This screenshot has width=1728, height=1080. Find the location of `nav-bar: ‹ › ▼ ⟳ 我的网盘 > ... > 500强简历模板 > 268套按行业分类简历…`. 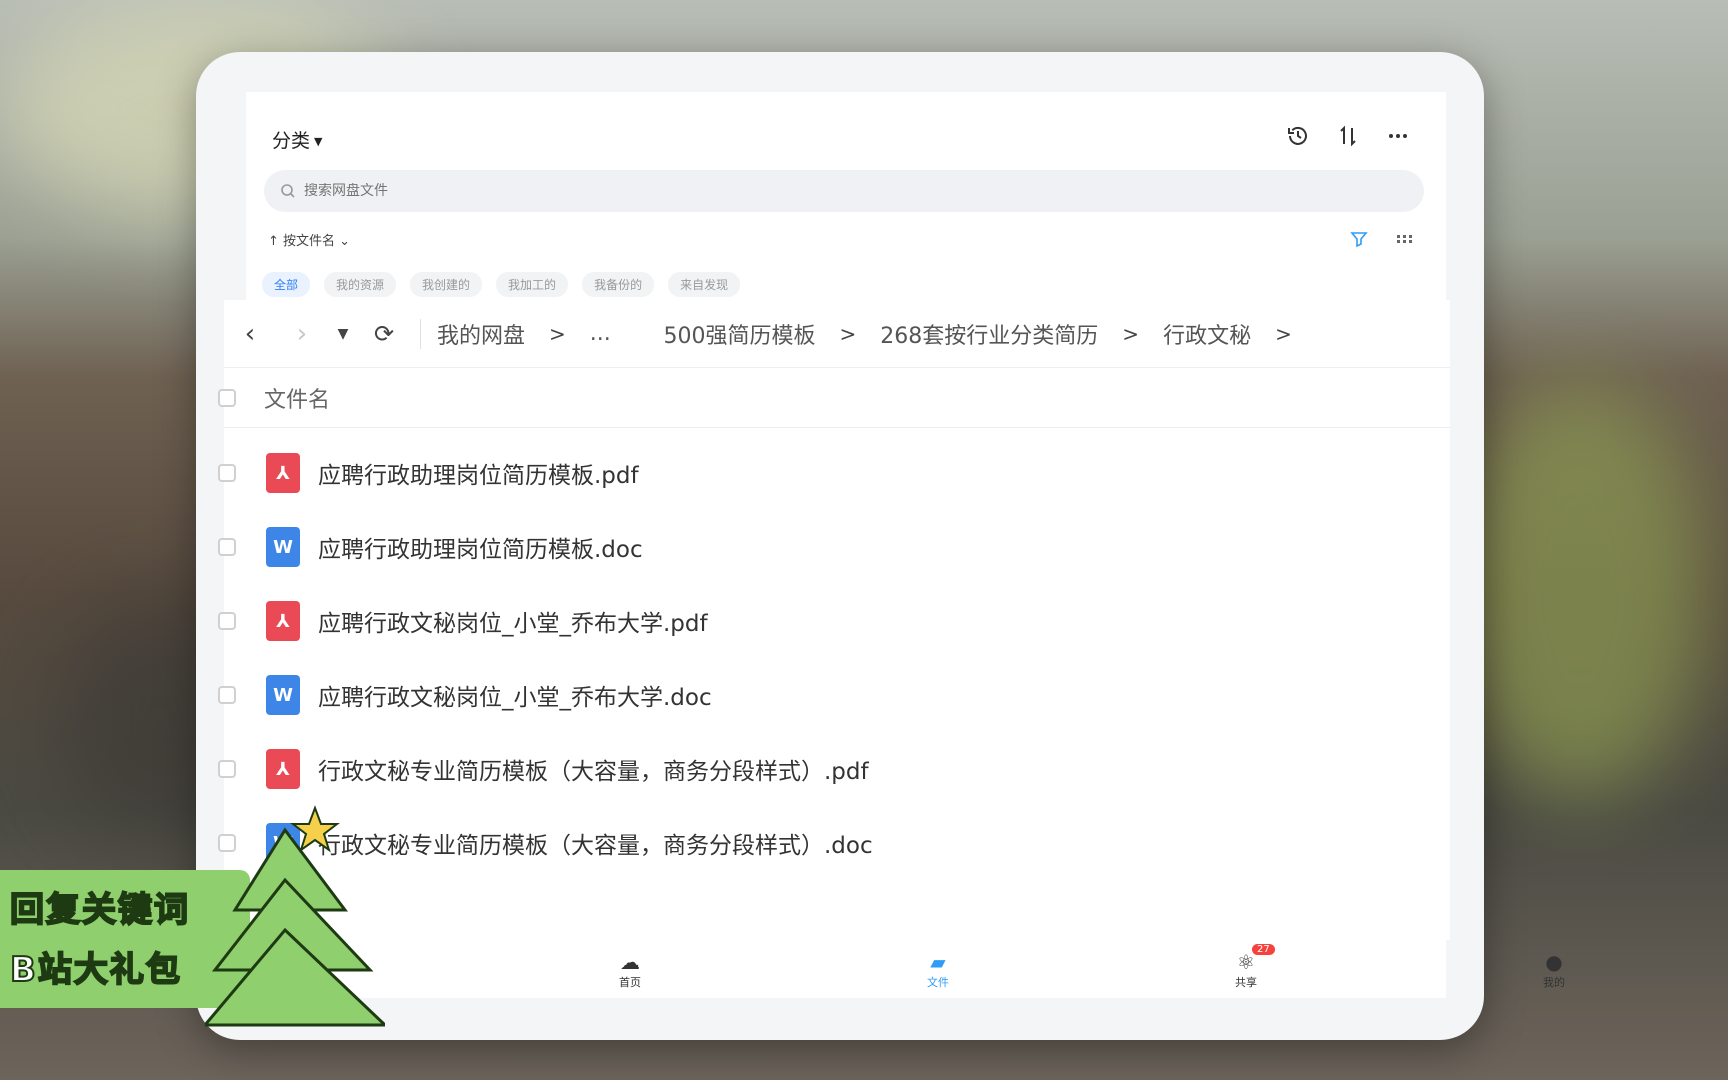

nav-bar: ‹ › ▼ ⟳ 我的网盘 > ... > 500强简历模板 > 268套按行业分类简历… is located at coordinates (837, 334).